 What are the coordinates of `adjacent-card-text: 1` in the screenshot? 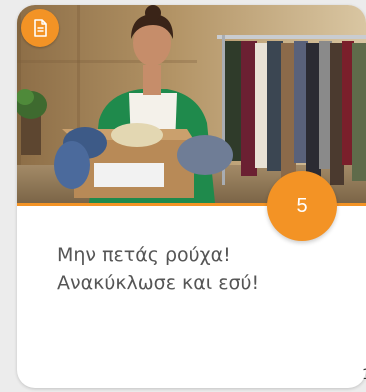 It's located at (364, 375).